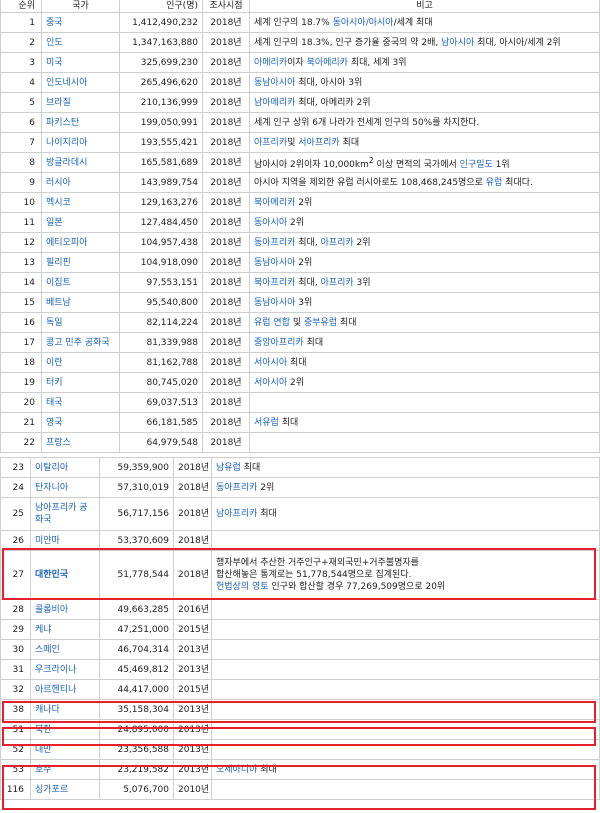 Image resolution: width=600 pixels, height=813 pixels. What do you see at coordinates (320, 323) in the screenshot?
I see `note-link: 중부유럽` at bounding box center [320, 323].